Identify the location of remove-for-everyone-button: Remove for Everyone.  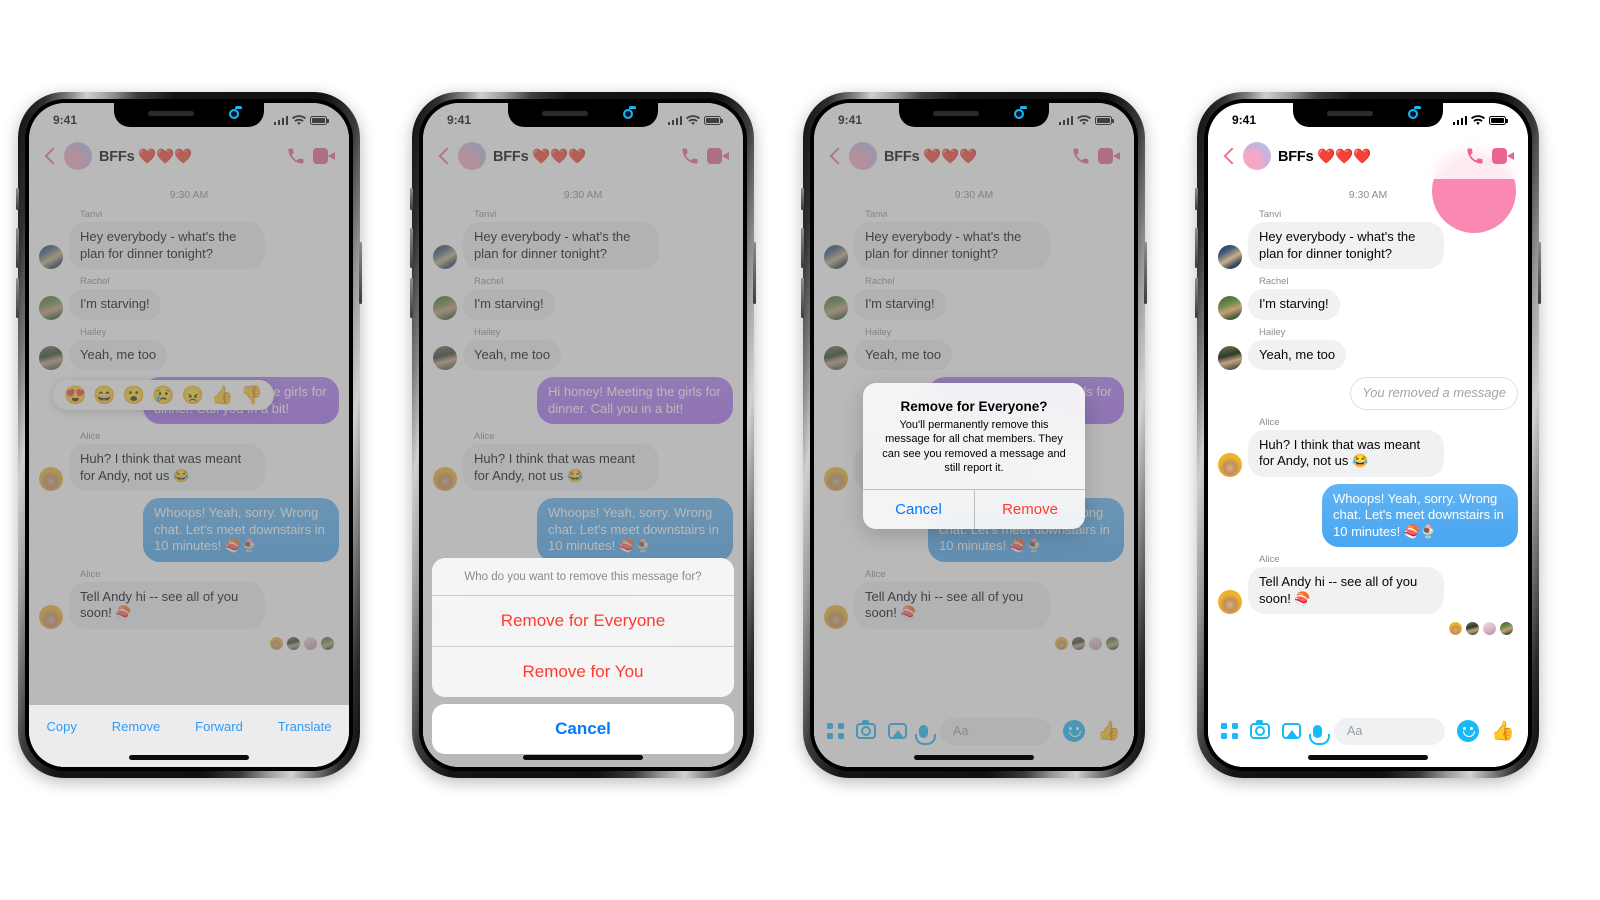
(583, 621).